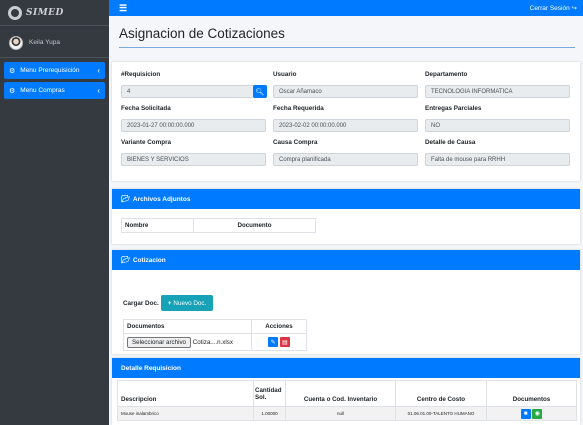  Describe the element at coordinates (345, 91) in the screenshot. I see `usuario-field: Oscar Añamaco` at that location.